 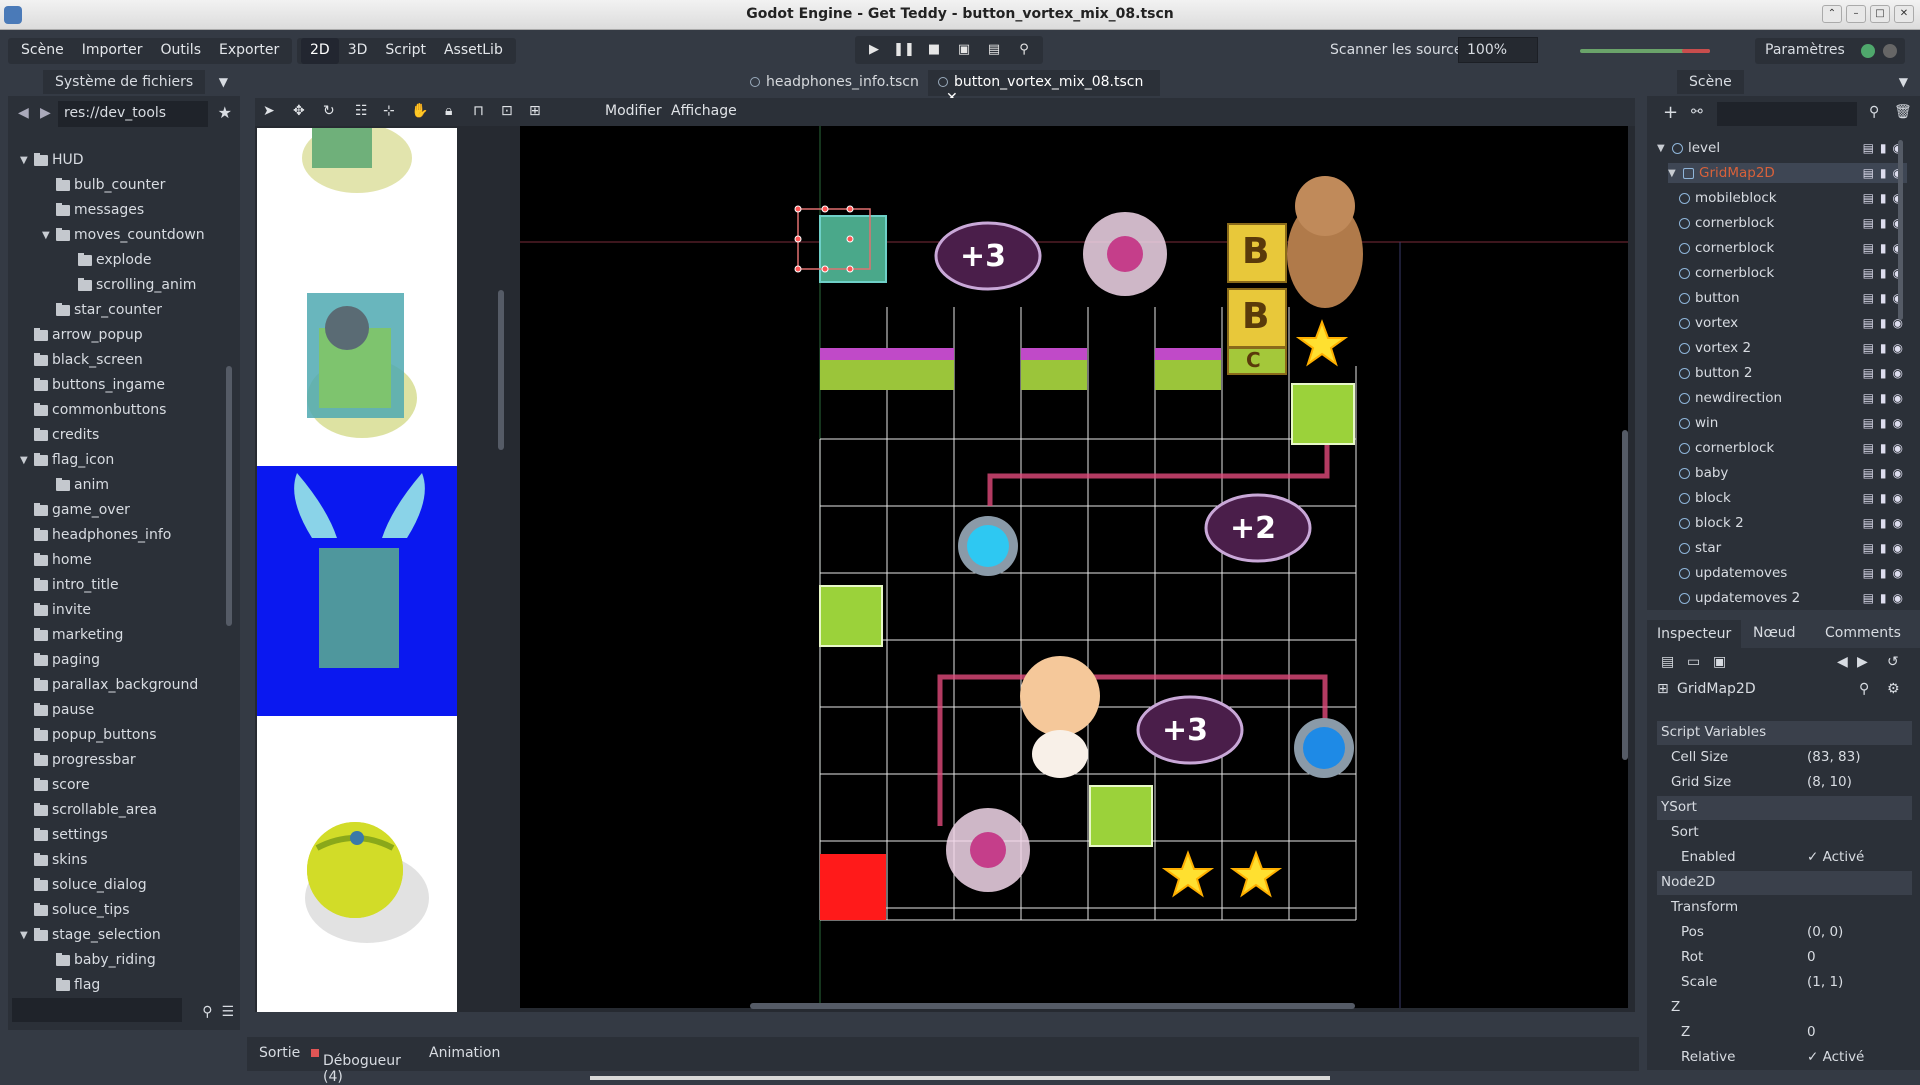 I want to click on inspector-section: Node2D, so click(x=1784, y=883).